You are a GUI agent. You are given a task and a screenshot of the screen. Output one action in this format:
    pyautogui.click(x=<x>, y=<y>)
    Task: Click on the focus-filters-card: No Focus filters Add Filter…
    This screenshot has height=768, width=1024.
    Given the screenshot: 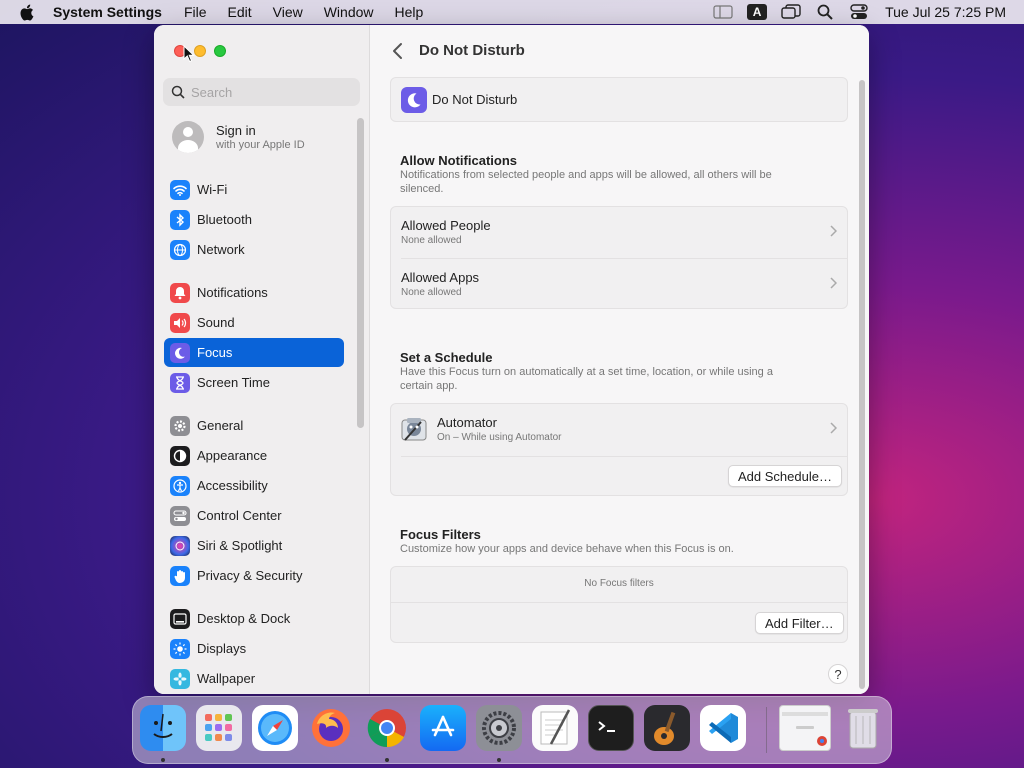 What is the action you would take?
    pyautogui.click(x=619, y=604)
    